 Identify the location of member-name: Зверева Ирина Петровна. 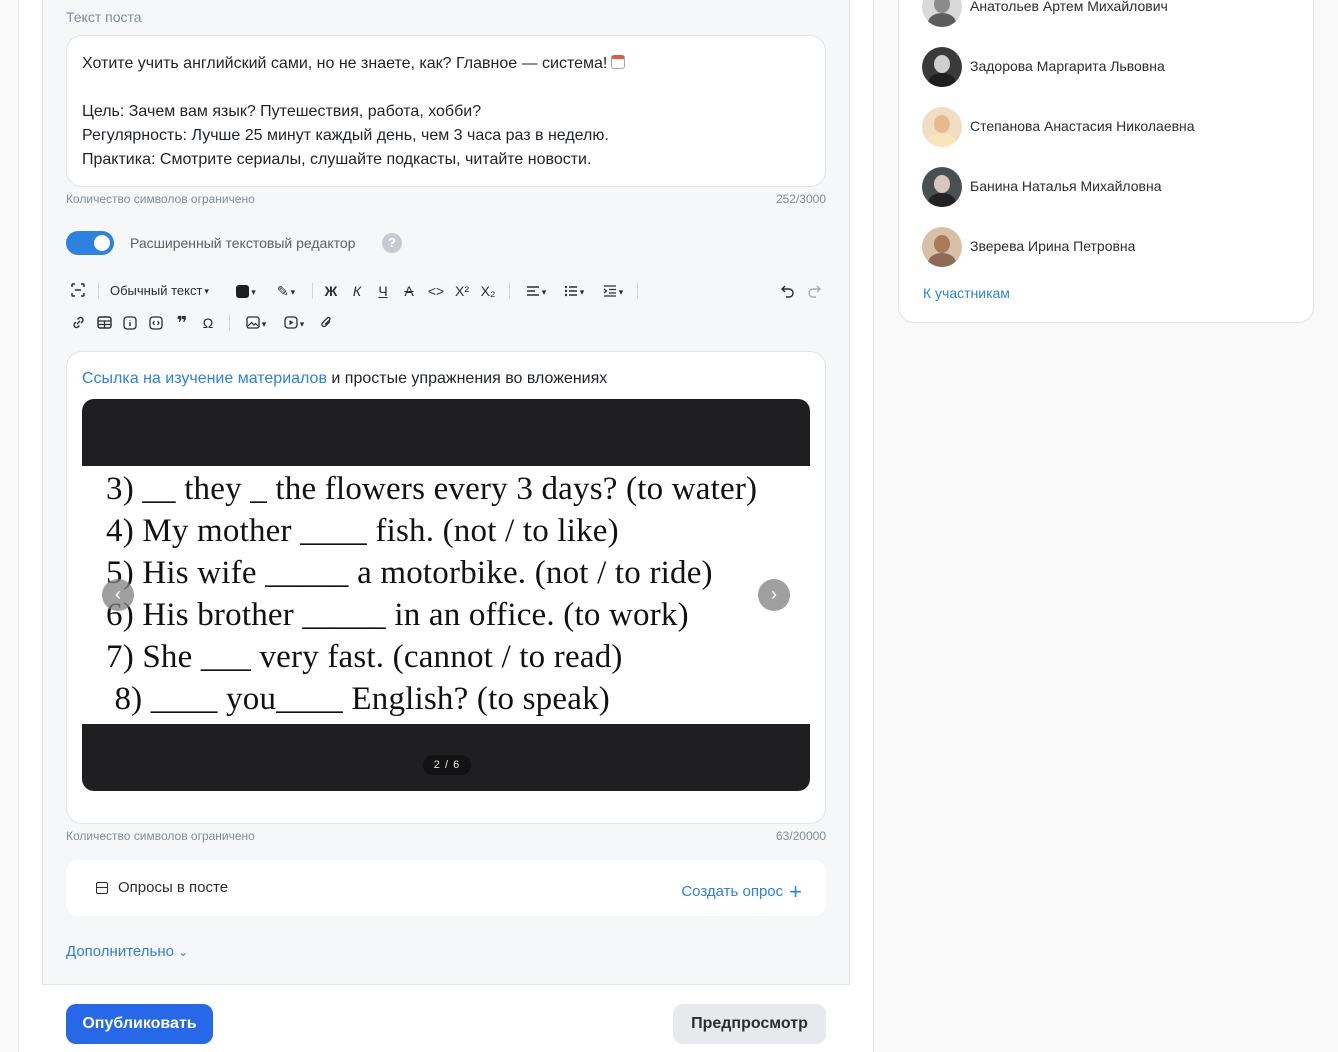
(1053, 246).